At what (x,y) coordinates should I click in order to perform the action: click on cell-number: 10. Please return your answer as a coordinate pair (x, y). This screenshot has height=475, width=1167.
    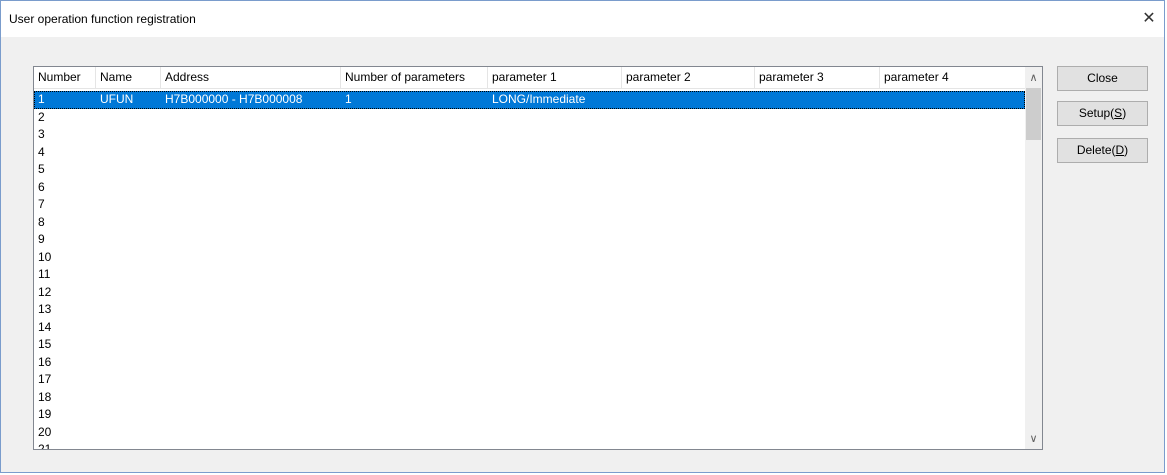
    Looking at the image, I should click on (45, 256).